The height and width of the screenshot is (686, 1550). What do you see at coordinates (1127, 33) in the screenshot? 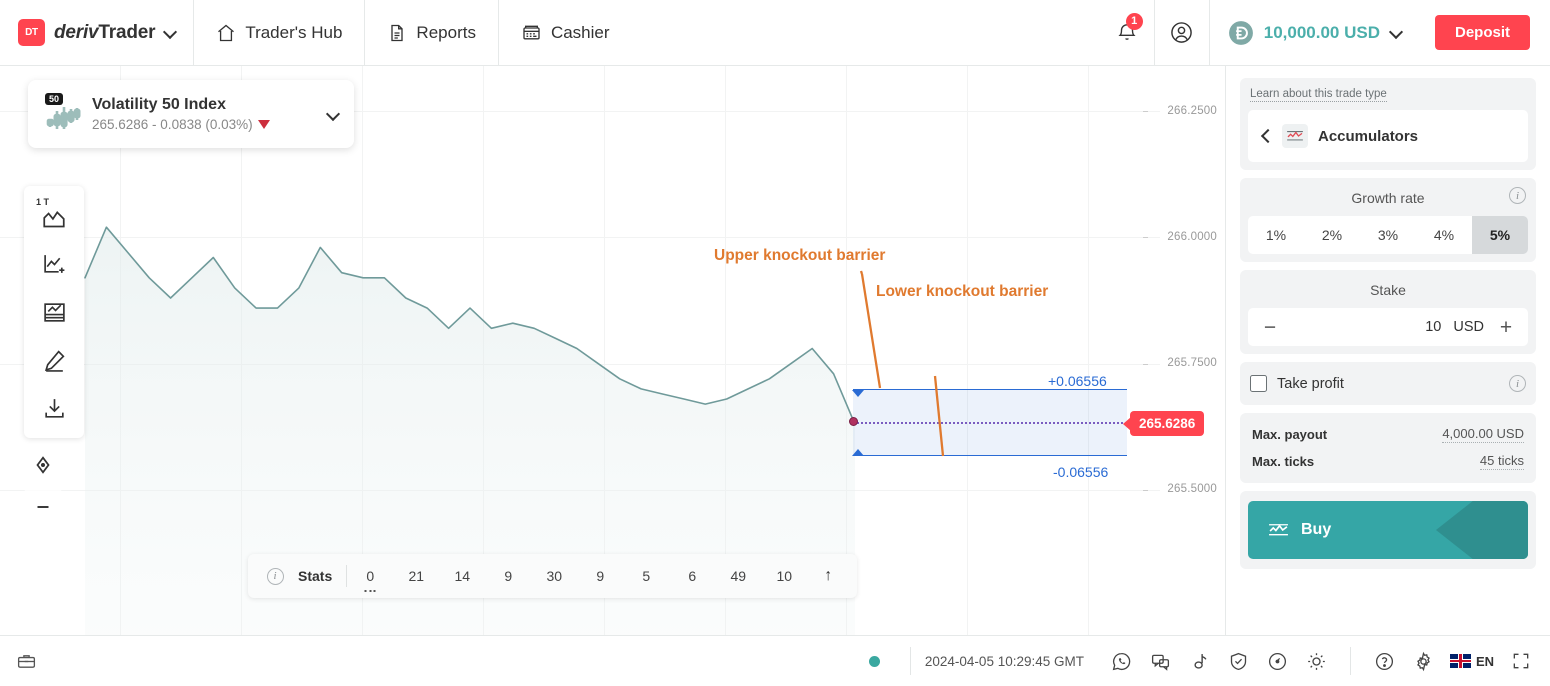
I see `notifications-button: 1` at bounding box center [1127, 33].